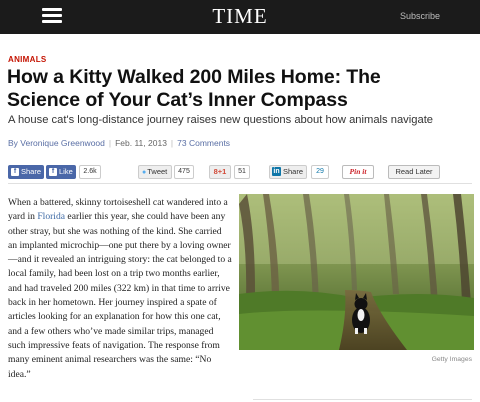 This screenshot has width=480, height=402. I want to click on time-logo: TIME, so click(239, 16).